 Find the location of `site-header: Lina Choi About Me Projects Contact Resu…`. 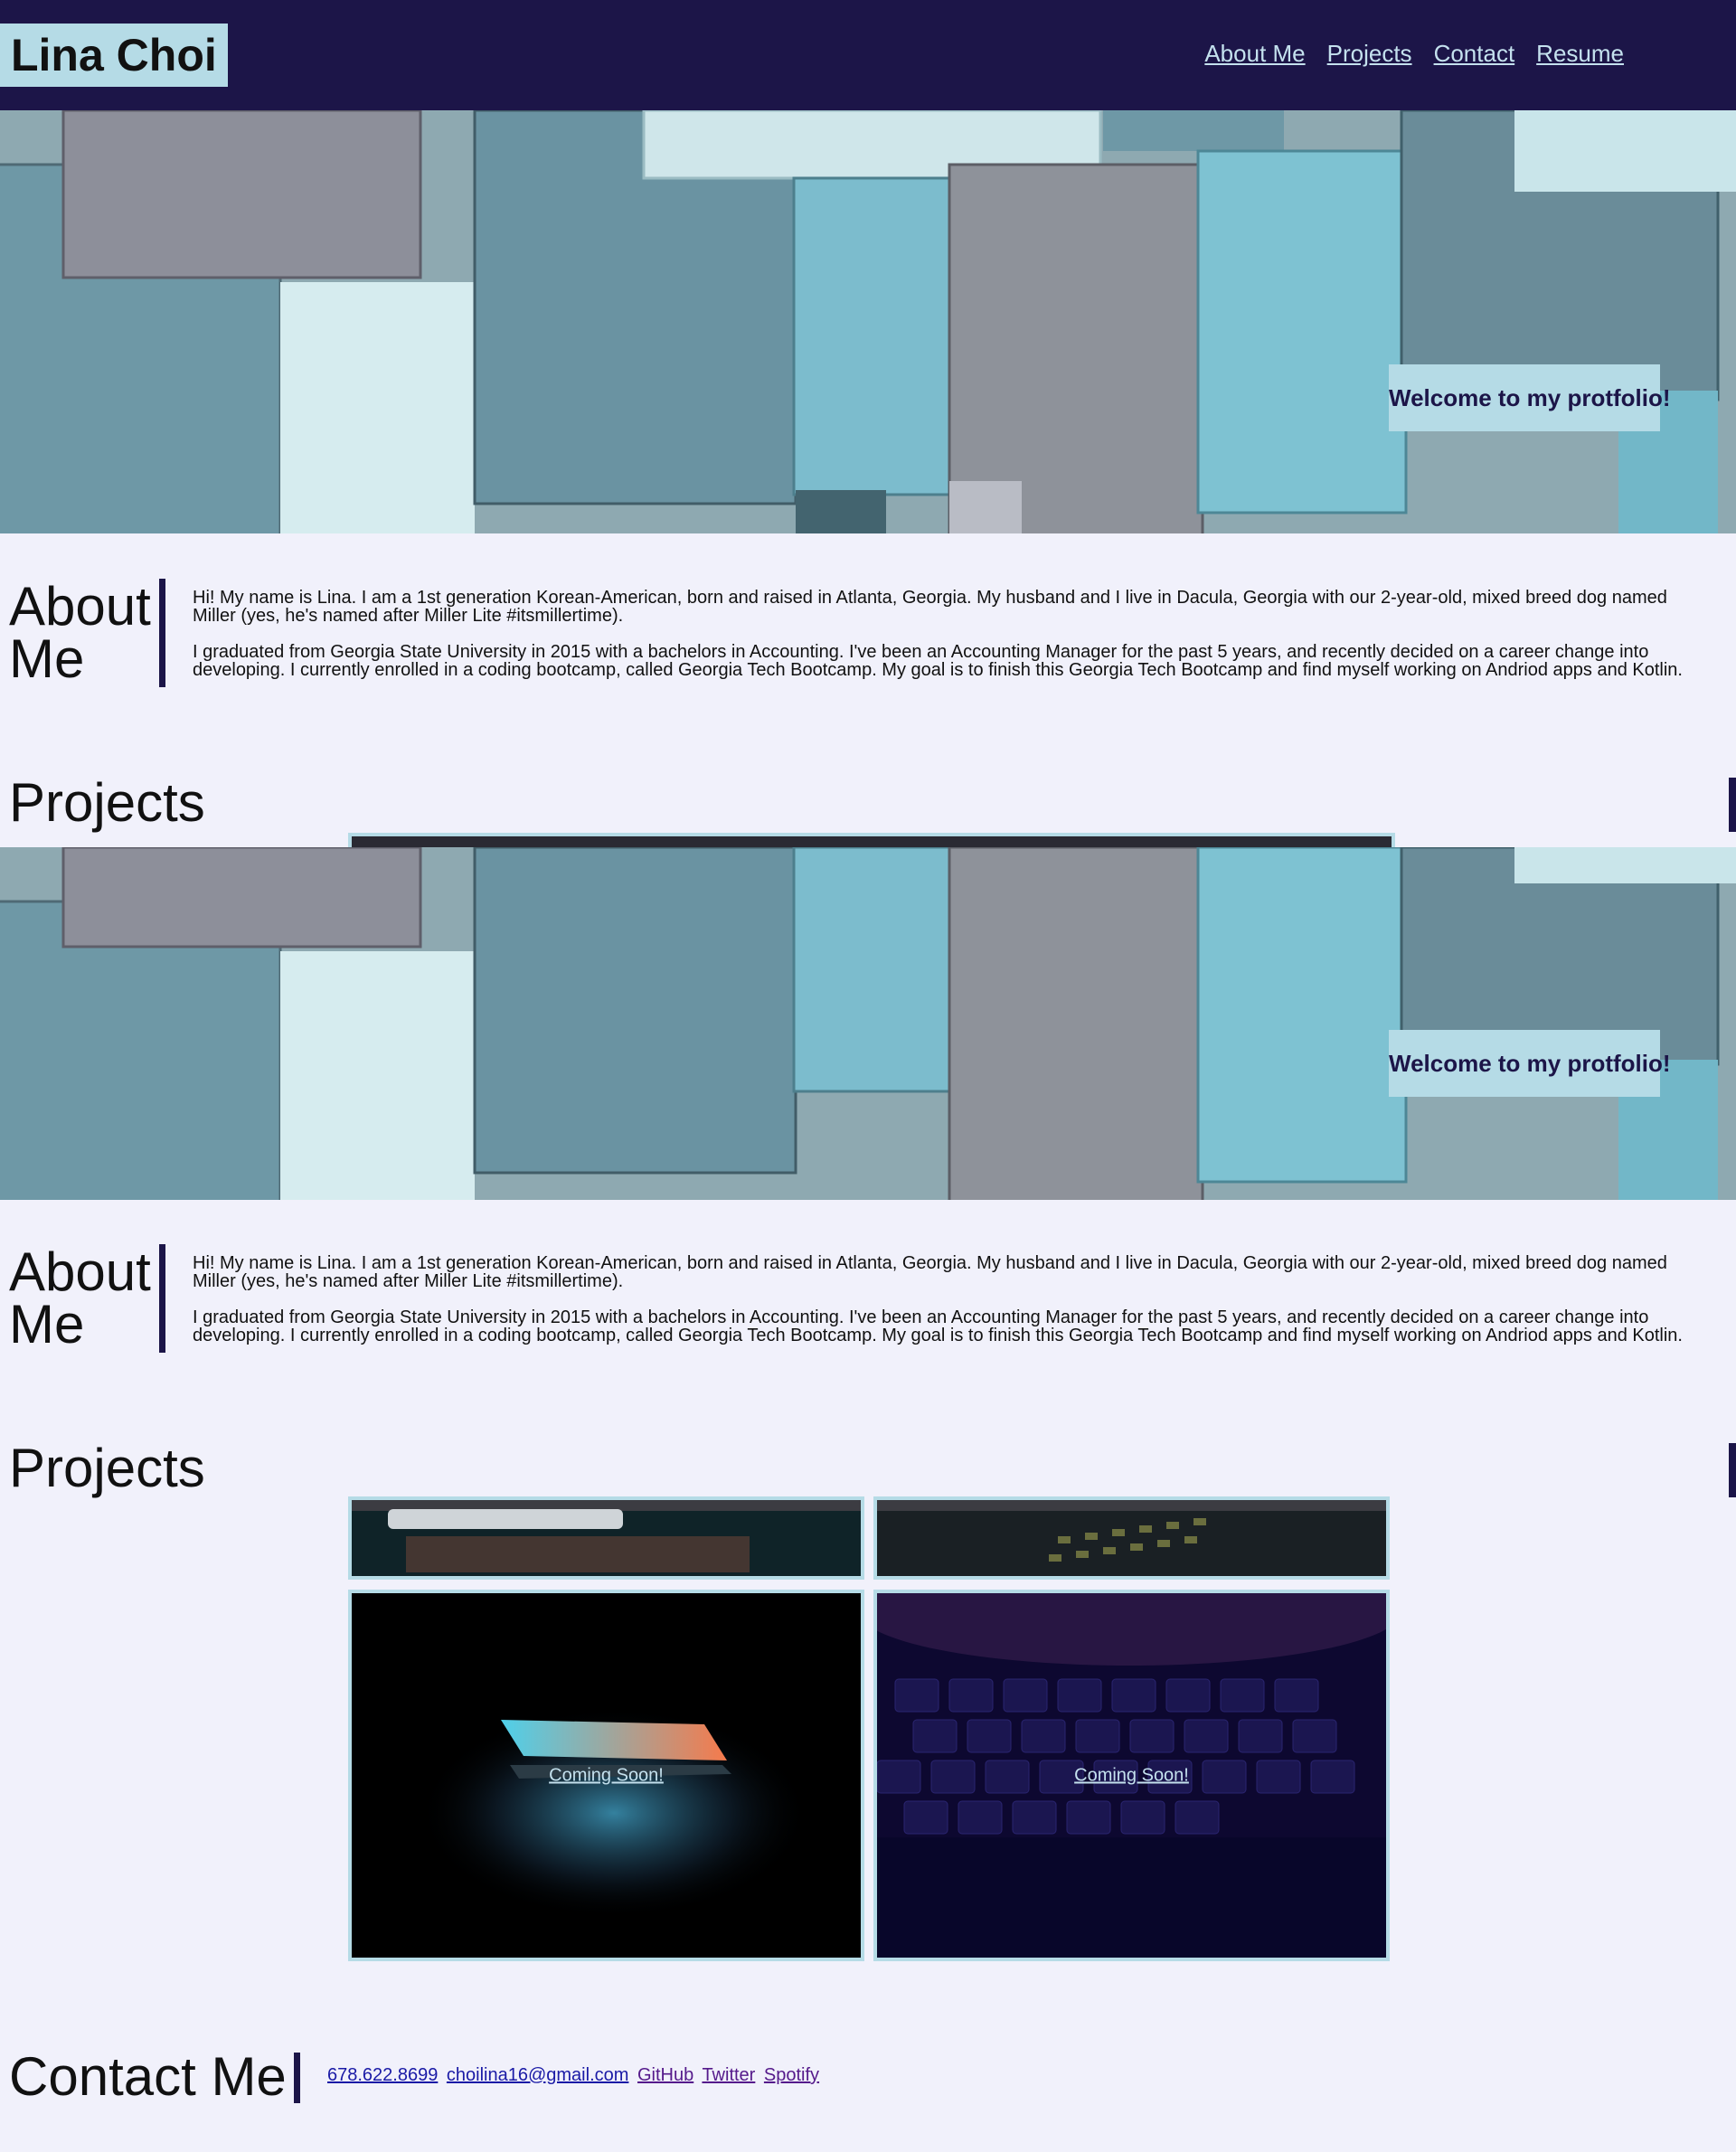

site-header: Lina Choi About Me Projects Contact Resu… is located at coordinates (868, 55).